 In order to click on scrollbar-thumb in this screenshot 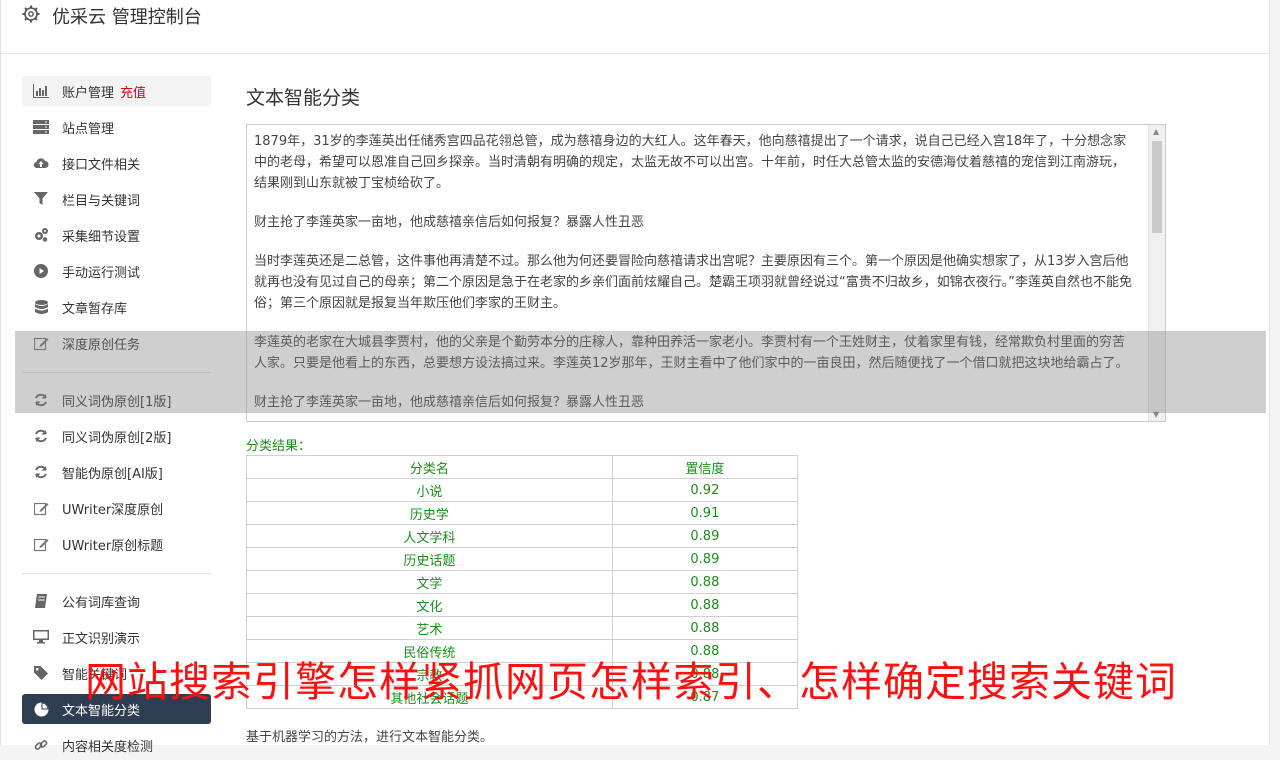, I will do `click(1157, 187)`.